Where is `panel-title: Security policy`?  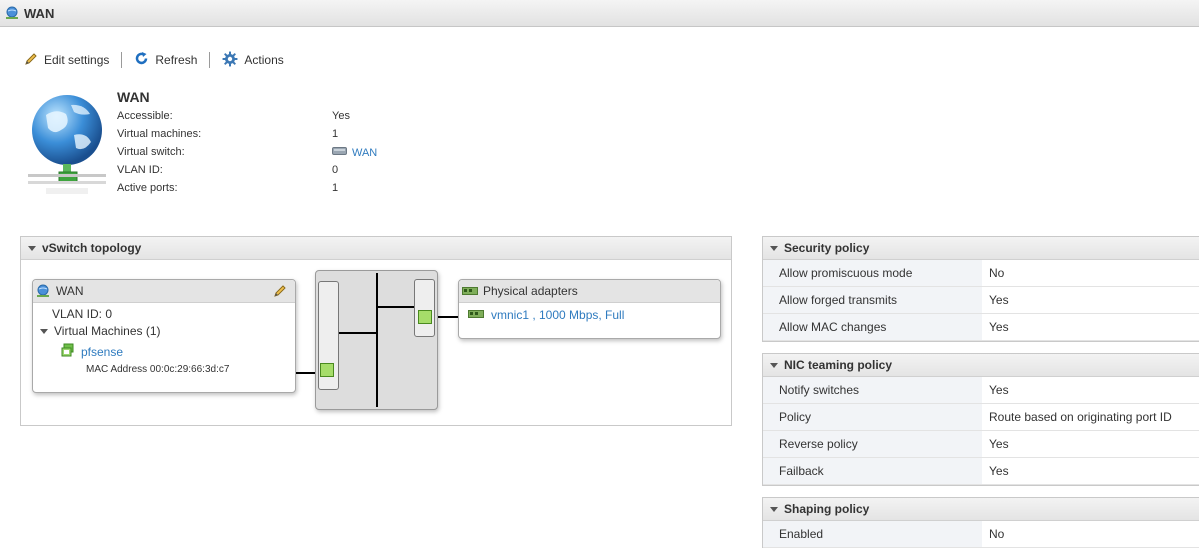 panel-title: Security policy is located at coordinates (827, 248).